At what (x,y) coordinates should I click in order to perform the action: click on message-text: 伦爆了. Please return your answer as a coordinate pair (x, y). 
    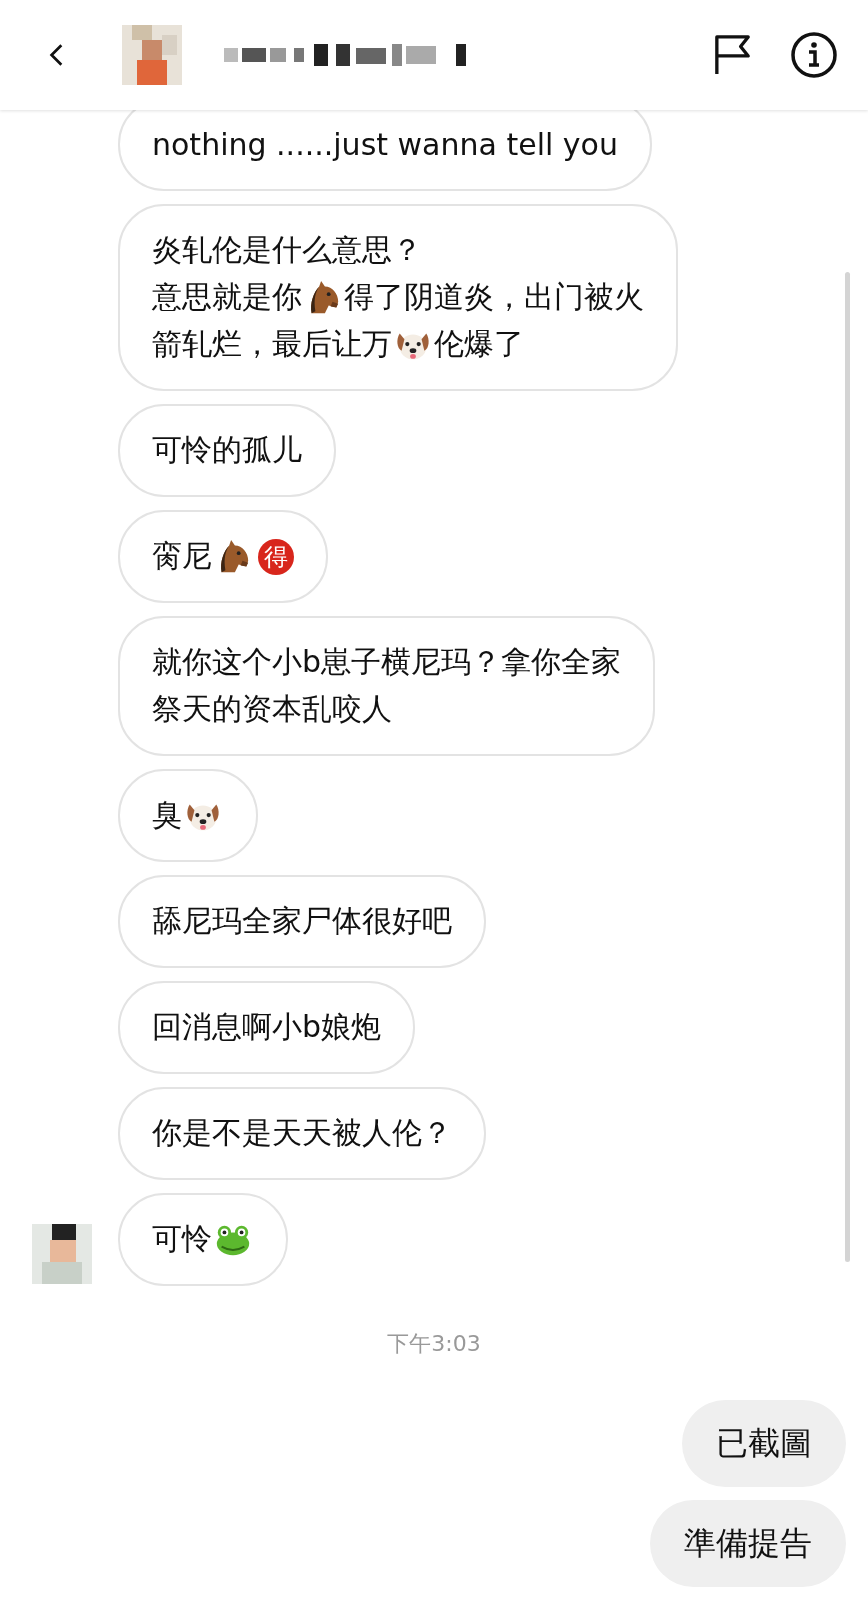
    Looking at the image, I should click on (479, 344).